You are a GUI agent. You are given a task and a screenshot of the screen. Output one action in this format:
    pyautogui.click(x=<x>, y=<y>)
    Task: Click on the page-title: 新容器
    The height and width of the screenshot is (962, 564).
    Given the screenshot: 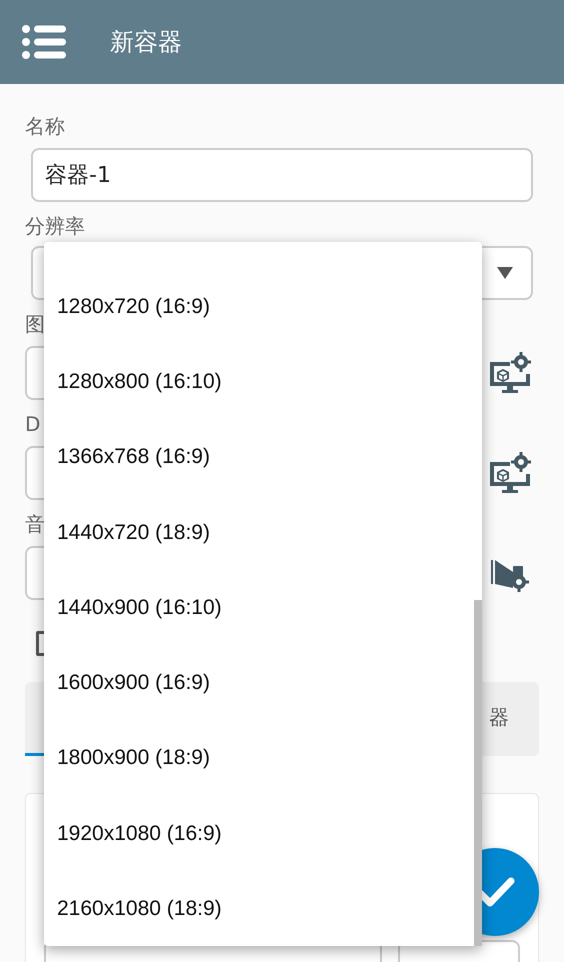 What is the action you would take?
    pyautogui.click(x=146, y=42)
    